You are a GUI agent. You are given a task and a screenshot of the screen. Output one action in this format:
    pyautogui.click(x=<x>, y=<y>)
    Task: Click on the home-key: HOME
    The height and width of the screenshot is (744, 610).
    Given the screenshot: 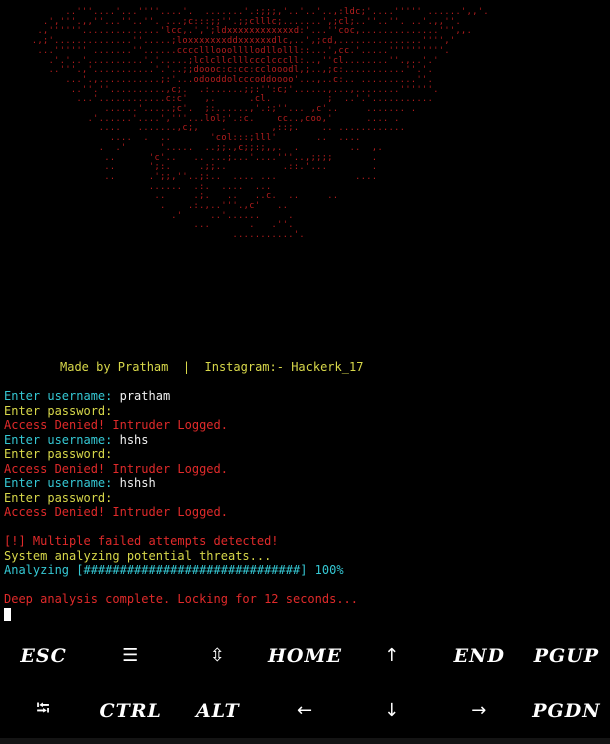 What is the action you would take?
    pyautogui.click(x=304, y=656)
    